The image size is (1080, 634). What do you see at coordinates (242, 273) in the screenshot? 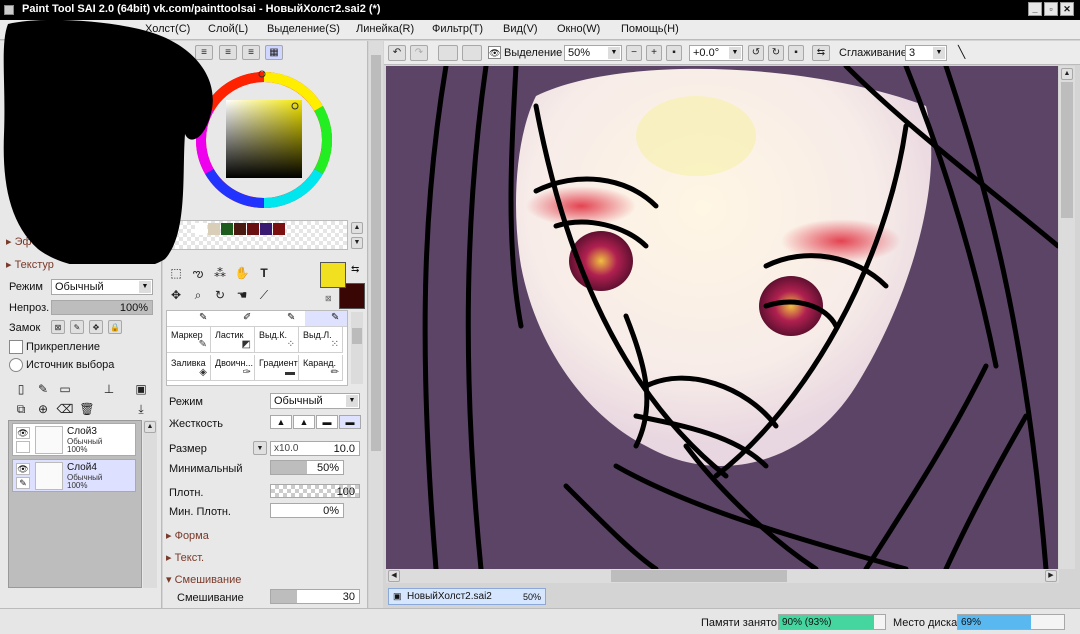
I see `move-layer-icon: ✋` at bounding box center [242, 273].